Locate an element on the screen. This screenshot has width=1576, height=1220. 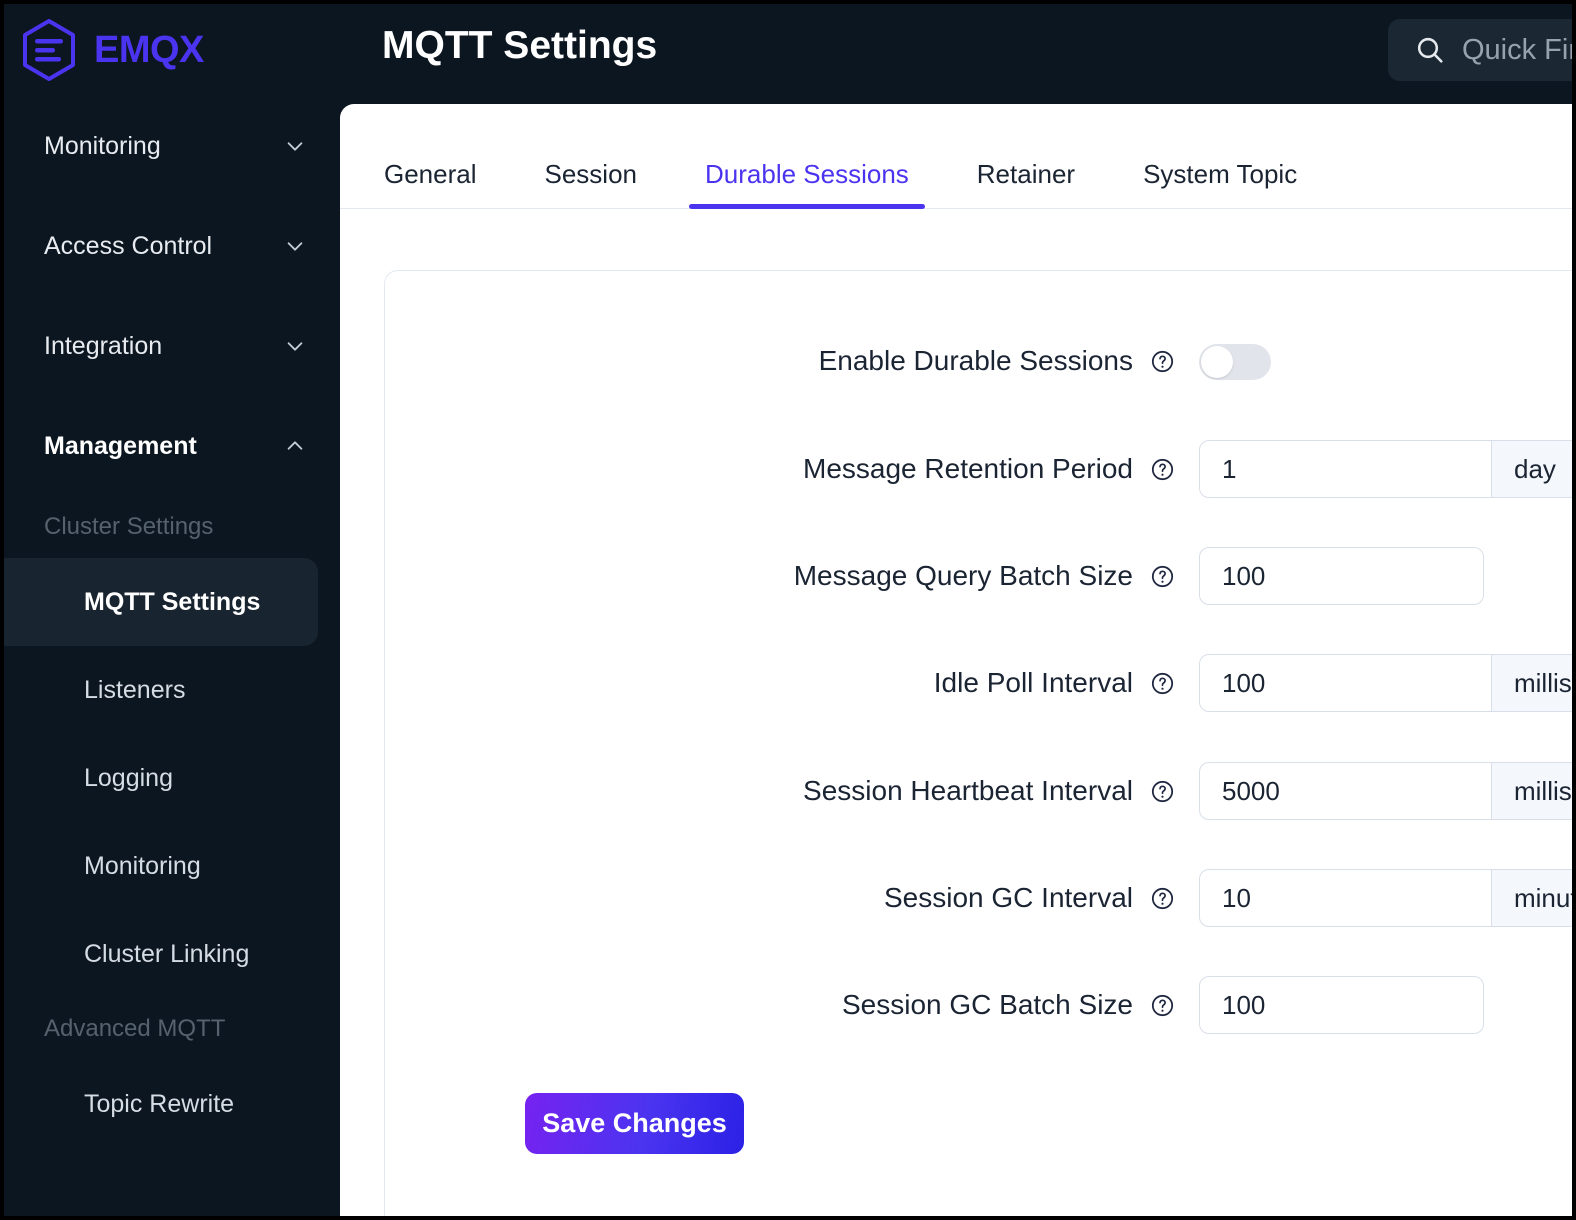
sidebar-item-monitoring: Monitoring is located at coordinates (161, 866).